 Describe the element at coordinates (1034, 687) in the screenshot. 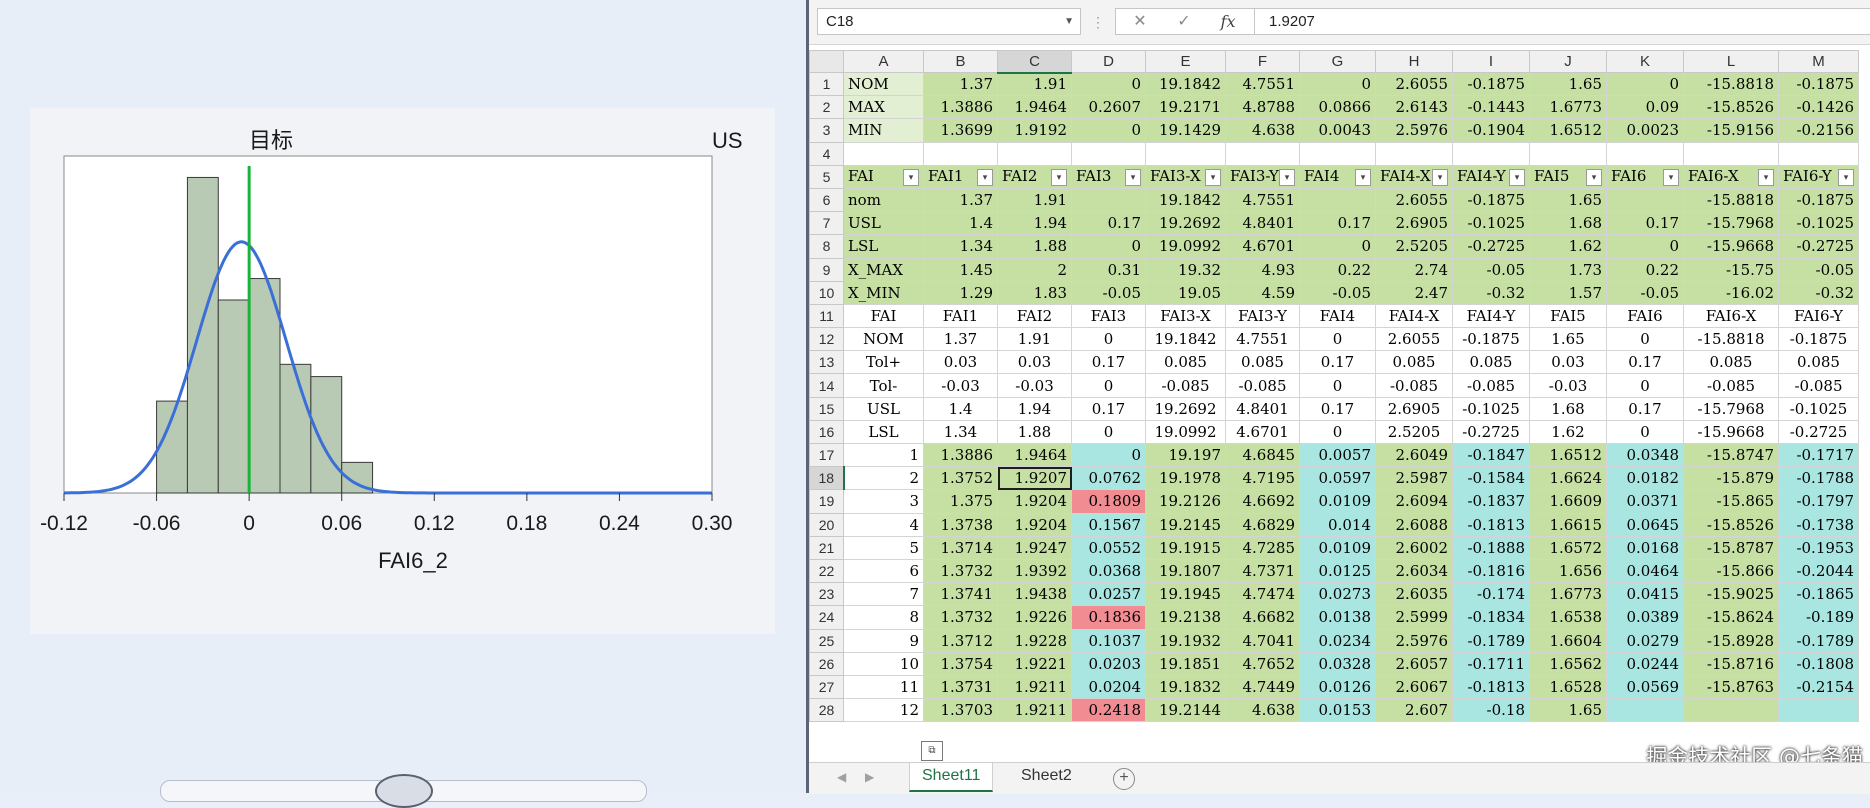

I see `cell: 1.9211` at that location.